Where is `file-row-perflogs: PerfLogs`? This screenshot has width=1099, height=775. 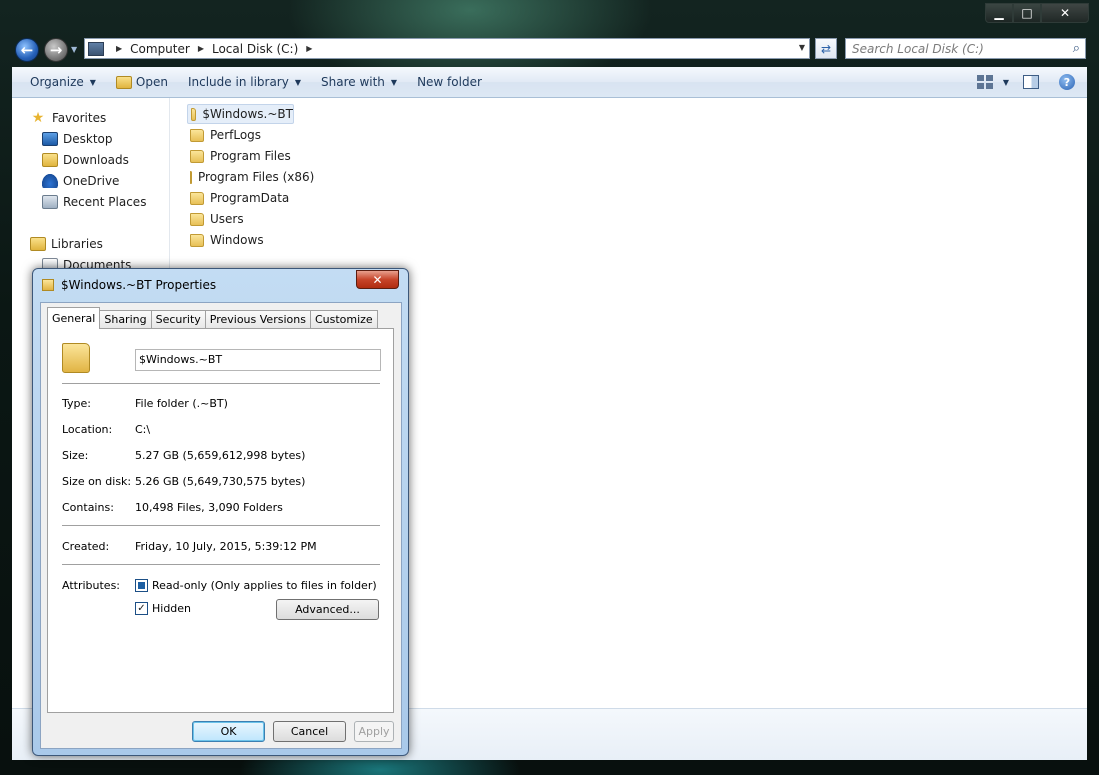
file-row-perflogs: PerfLogs is located at coordinates (242, 135).